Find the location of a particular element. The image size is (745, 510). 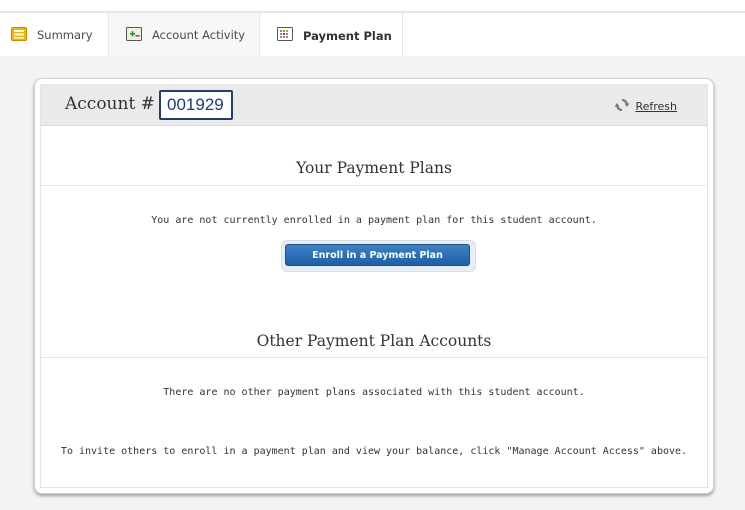

account-activity-icon is located at coordinates (134, 35).